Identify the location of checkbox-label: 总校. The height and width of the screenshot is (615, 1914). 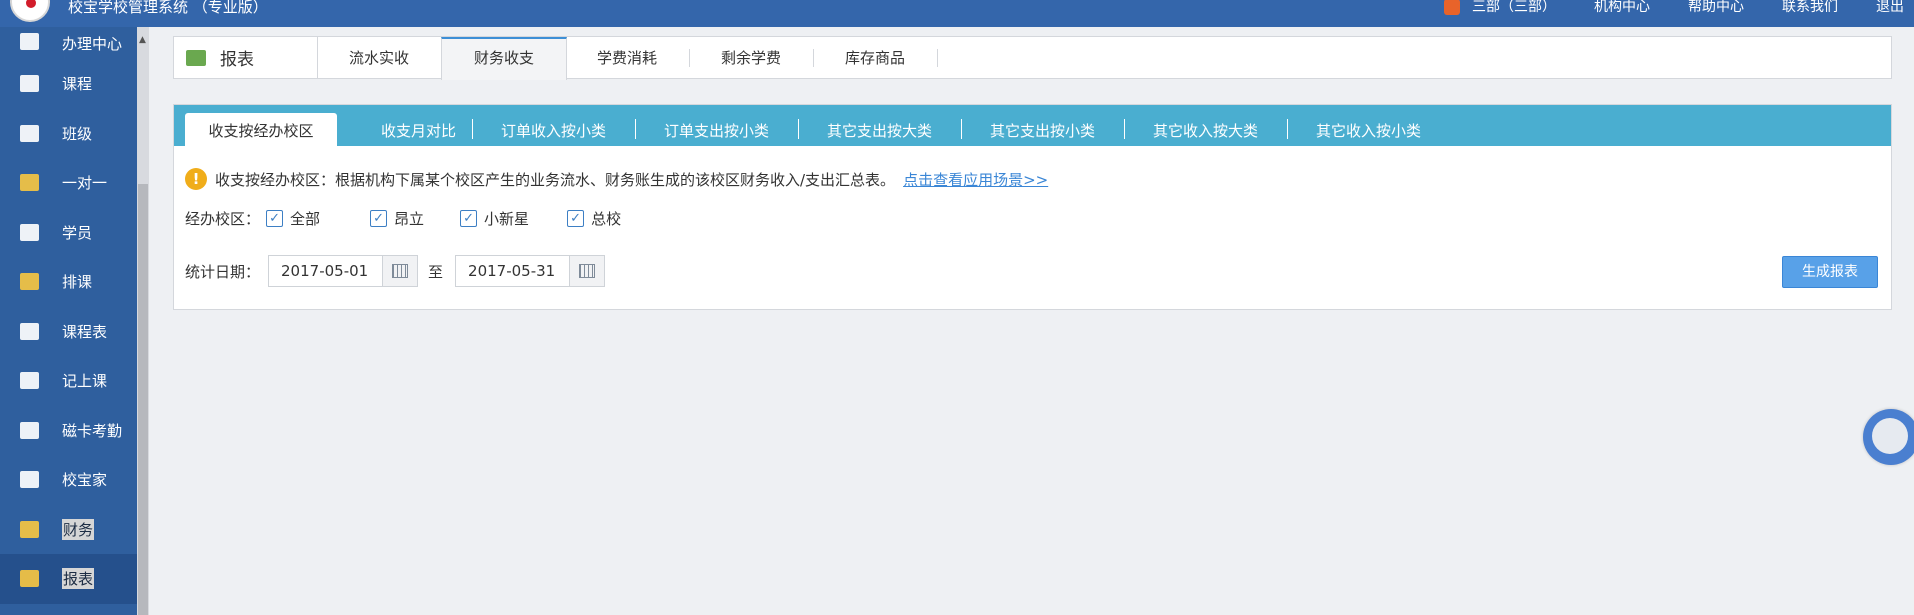
(606, 219).